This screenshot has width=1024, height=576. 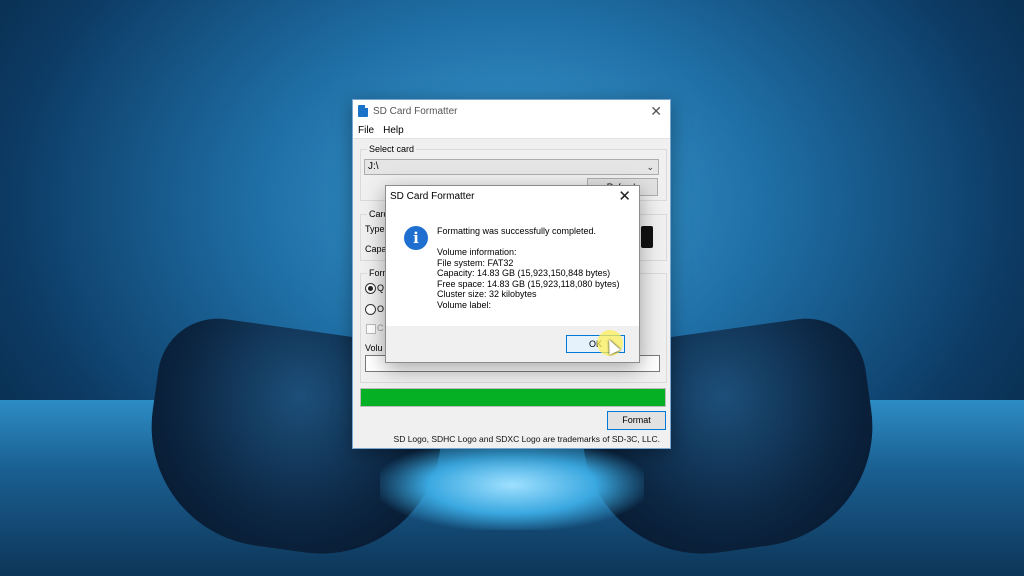 I want to click on cluster-option-checkbox, so click(x=371, y=329).